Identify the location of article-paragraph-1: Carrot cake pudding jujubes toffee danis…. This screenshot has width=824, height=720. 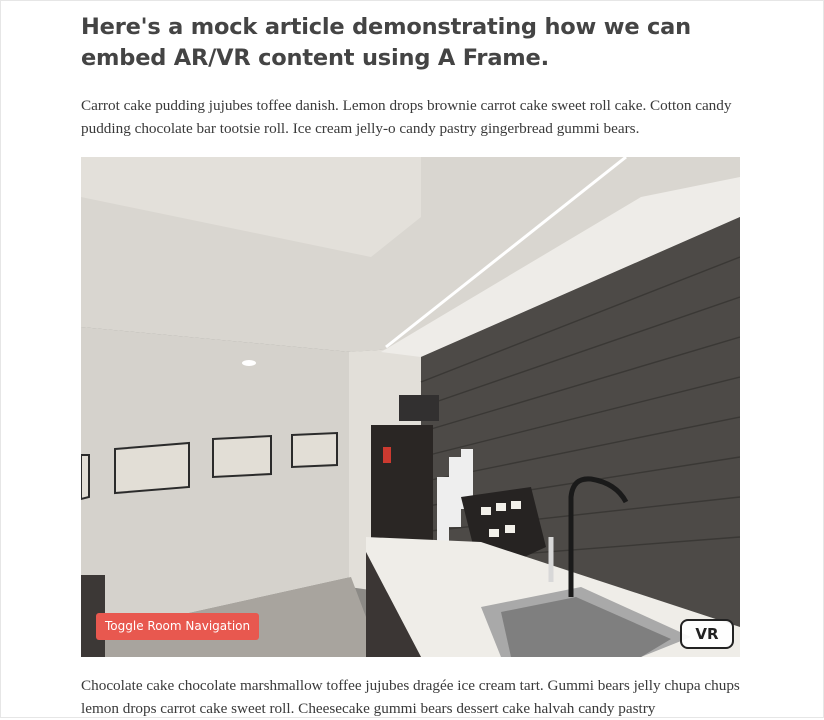
(406, 117).